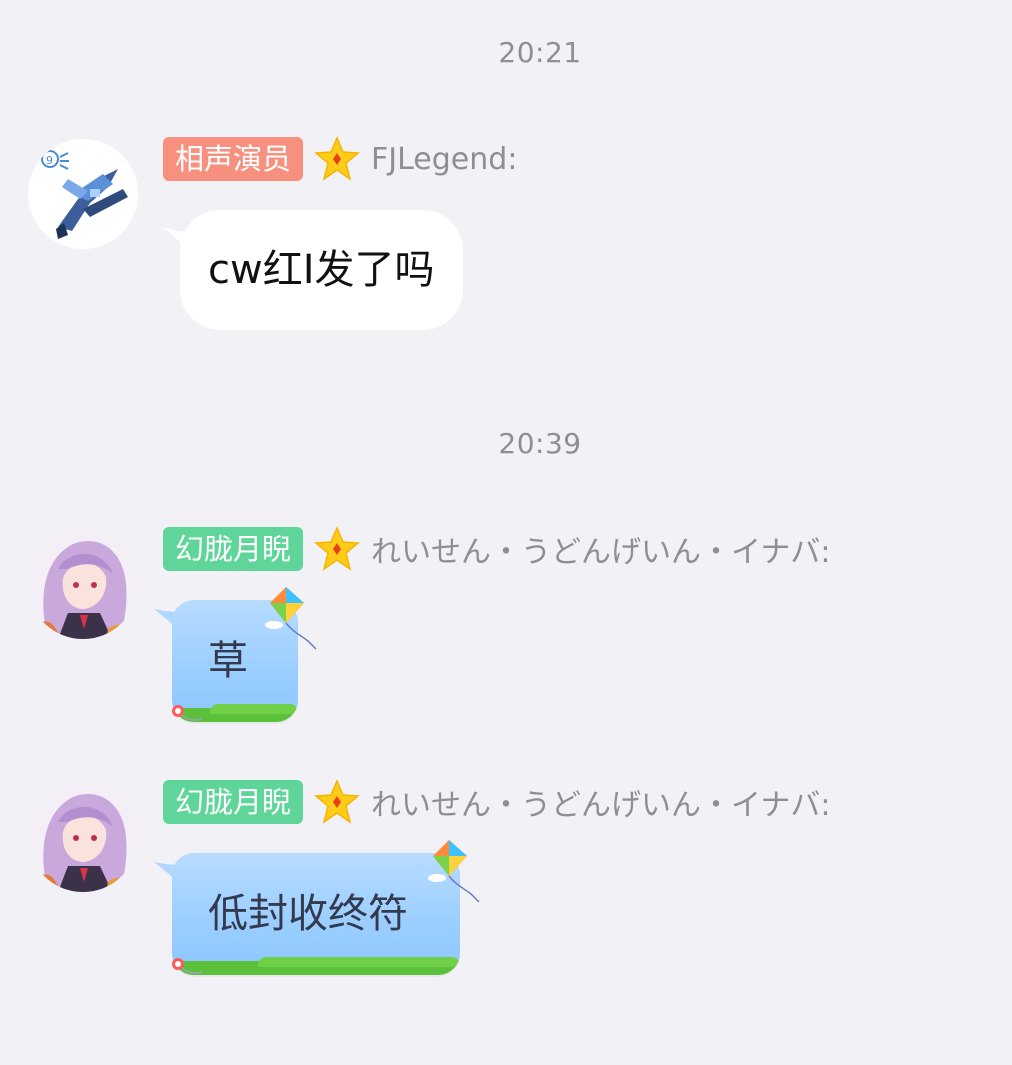 The image size is (1012, 1065). I want to click on message-text: 草, so click(228, 661).